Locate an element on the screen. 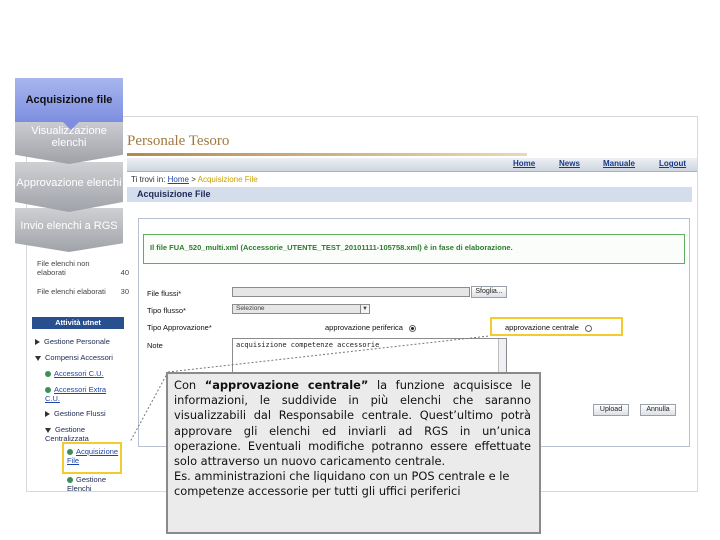 This screenshot has width=720, height=540. stat-label: File elenchi non elaborati is located at coordinates (63, 268).